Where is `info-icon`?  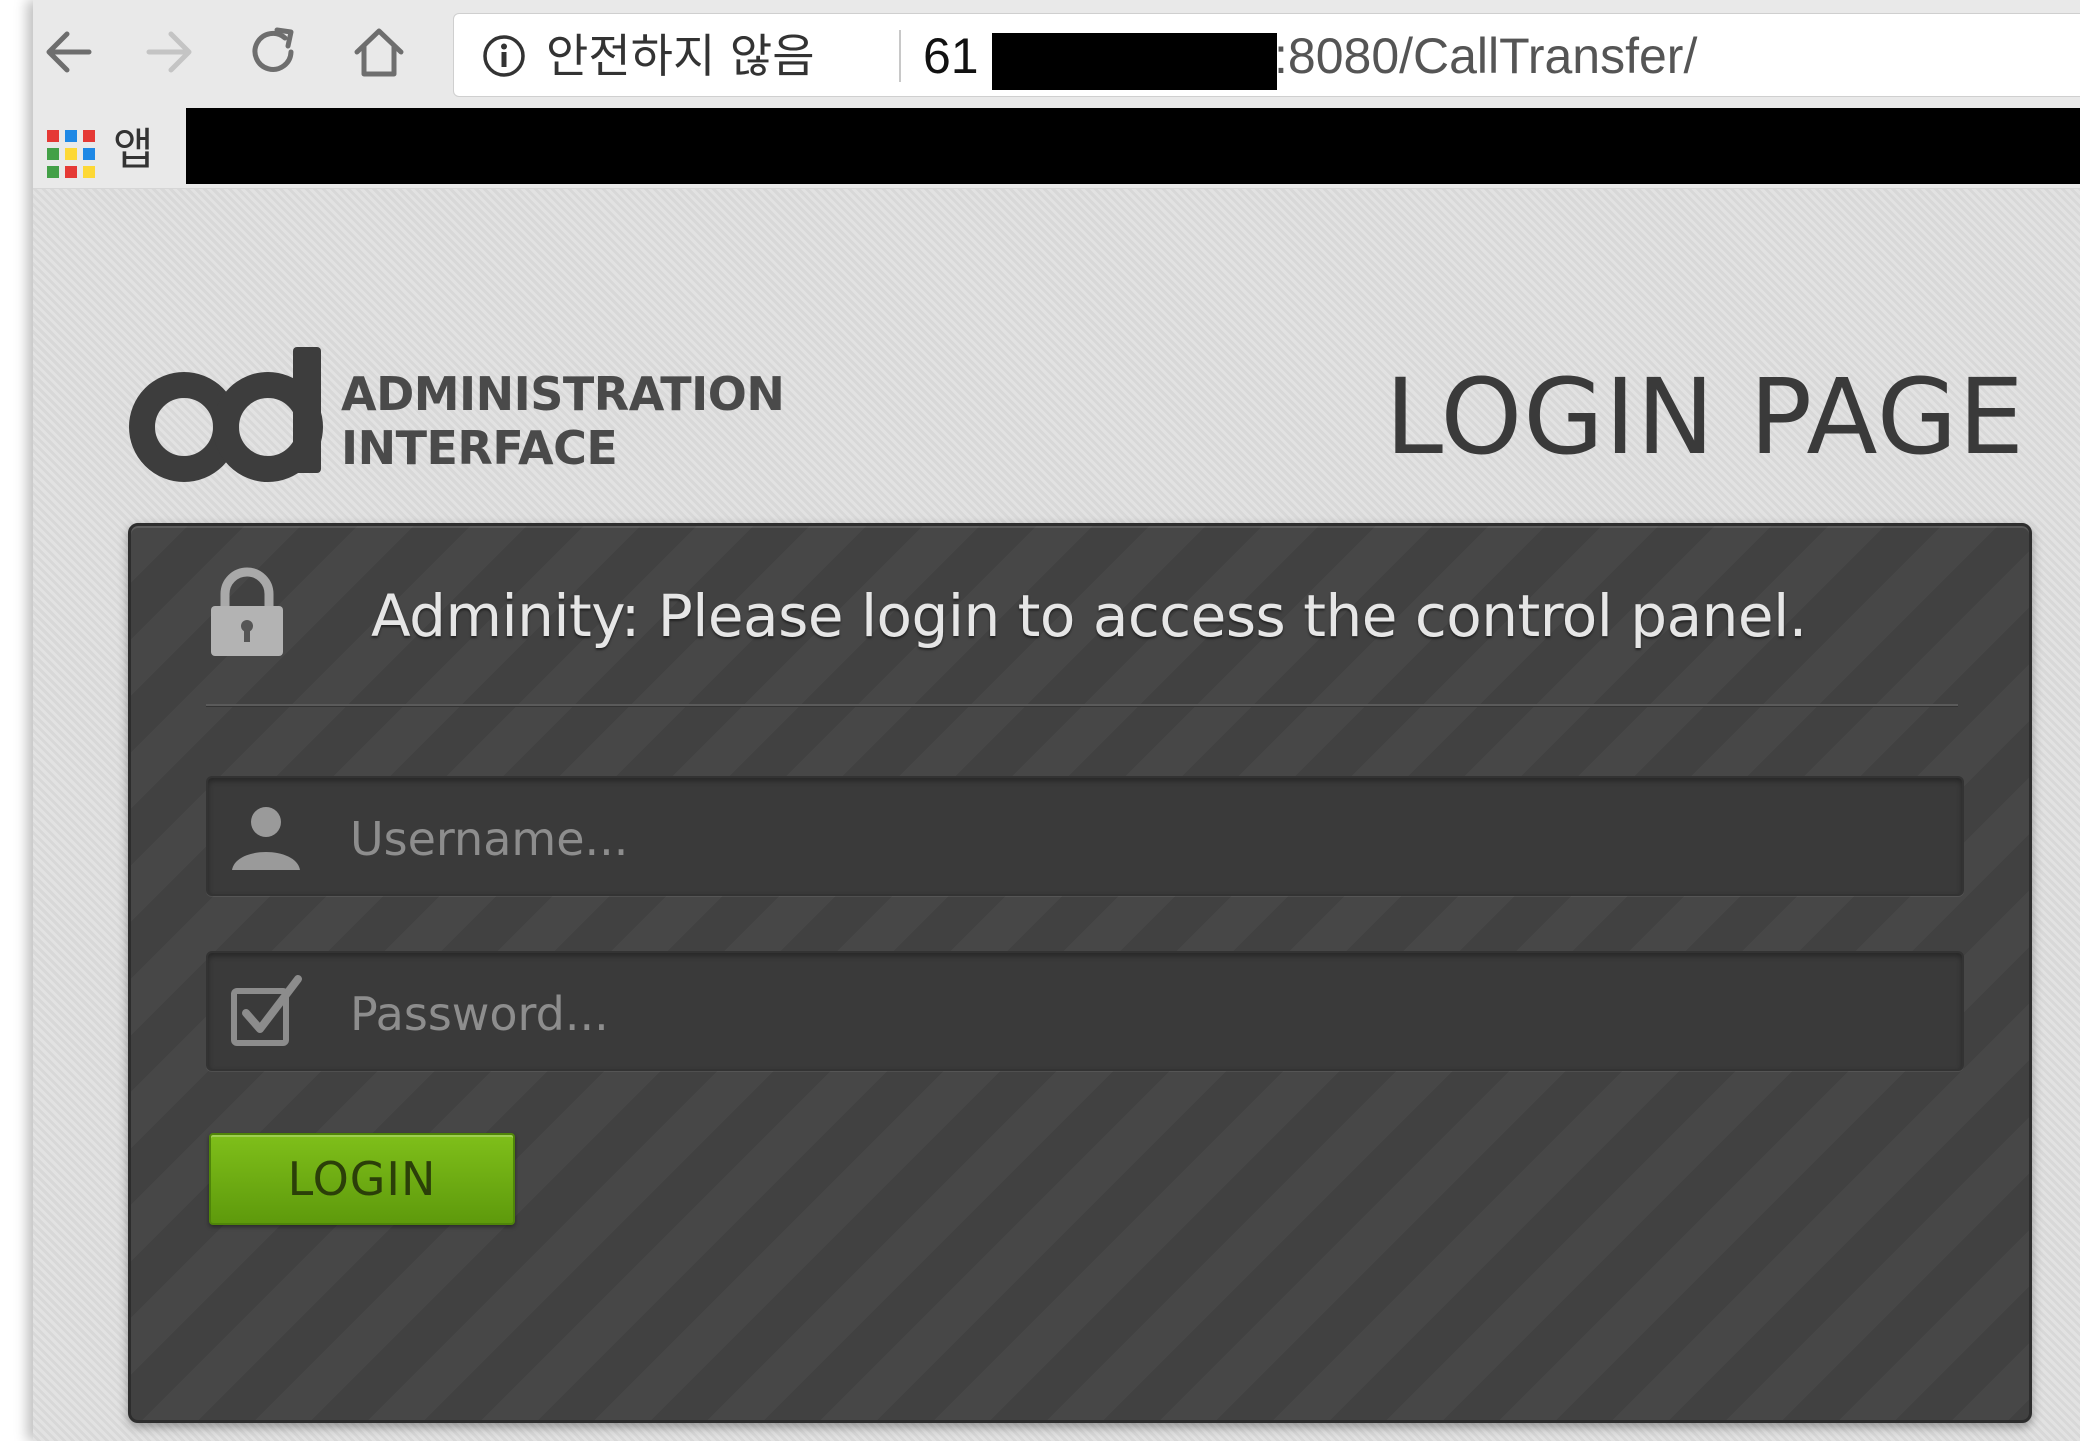 info-icon is located at coordinates (504, 56).